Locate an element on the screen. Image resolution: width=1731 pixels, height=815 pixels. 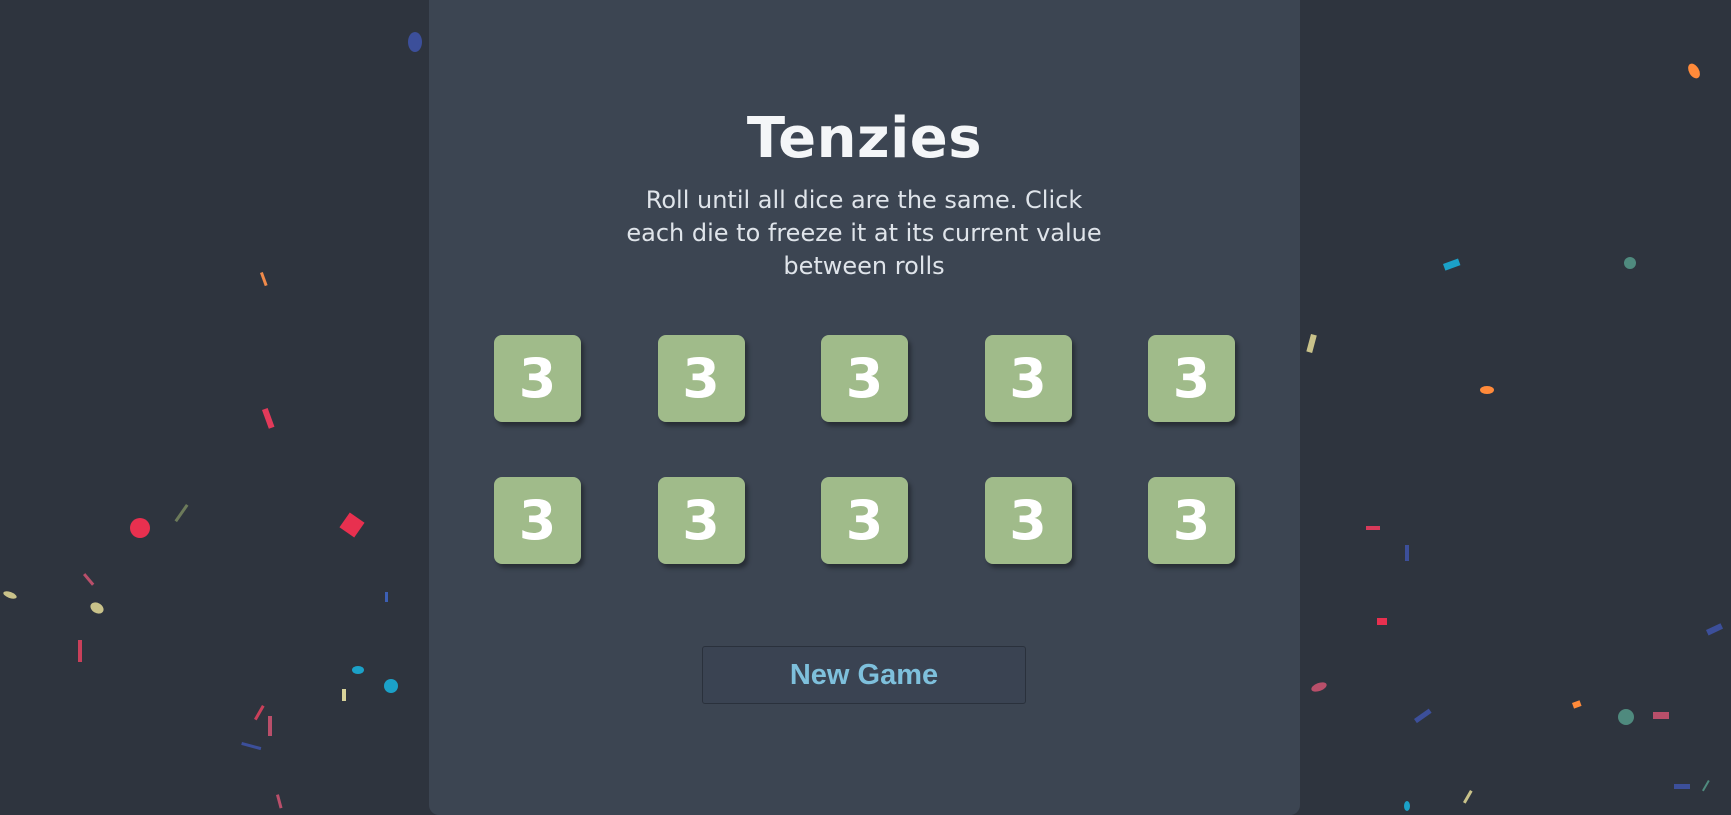
die-3: 3 is located at coordinates (864, 378).